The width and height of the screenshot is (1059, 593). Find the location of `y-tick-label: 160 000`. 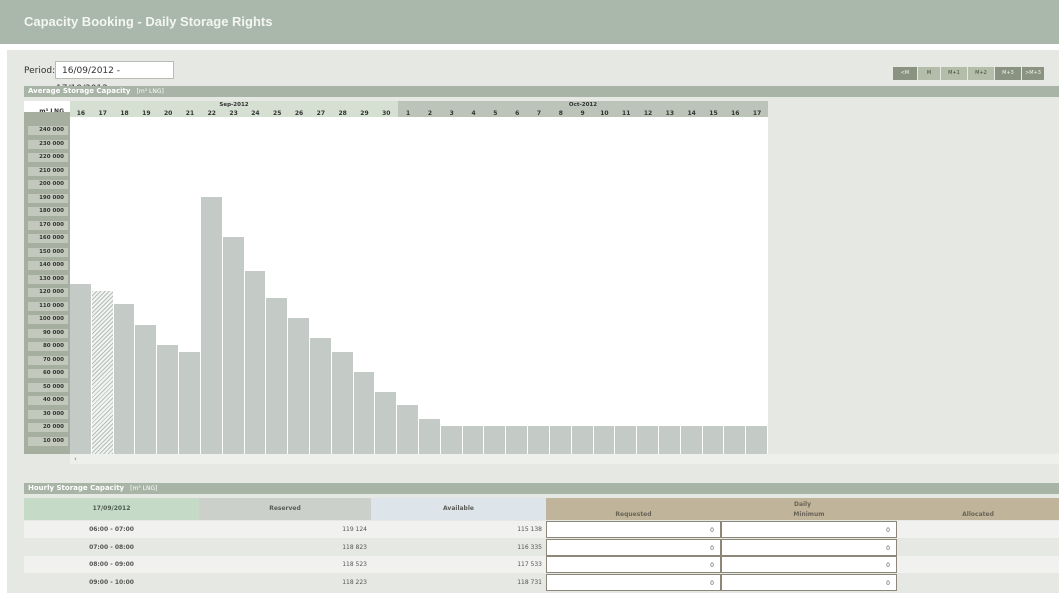

y-tick-label: 160 000 is located at coordinates (48, 238).